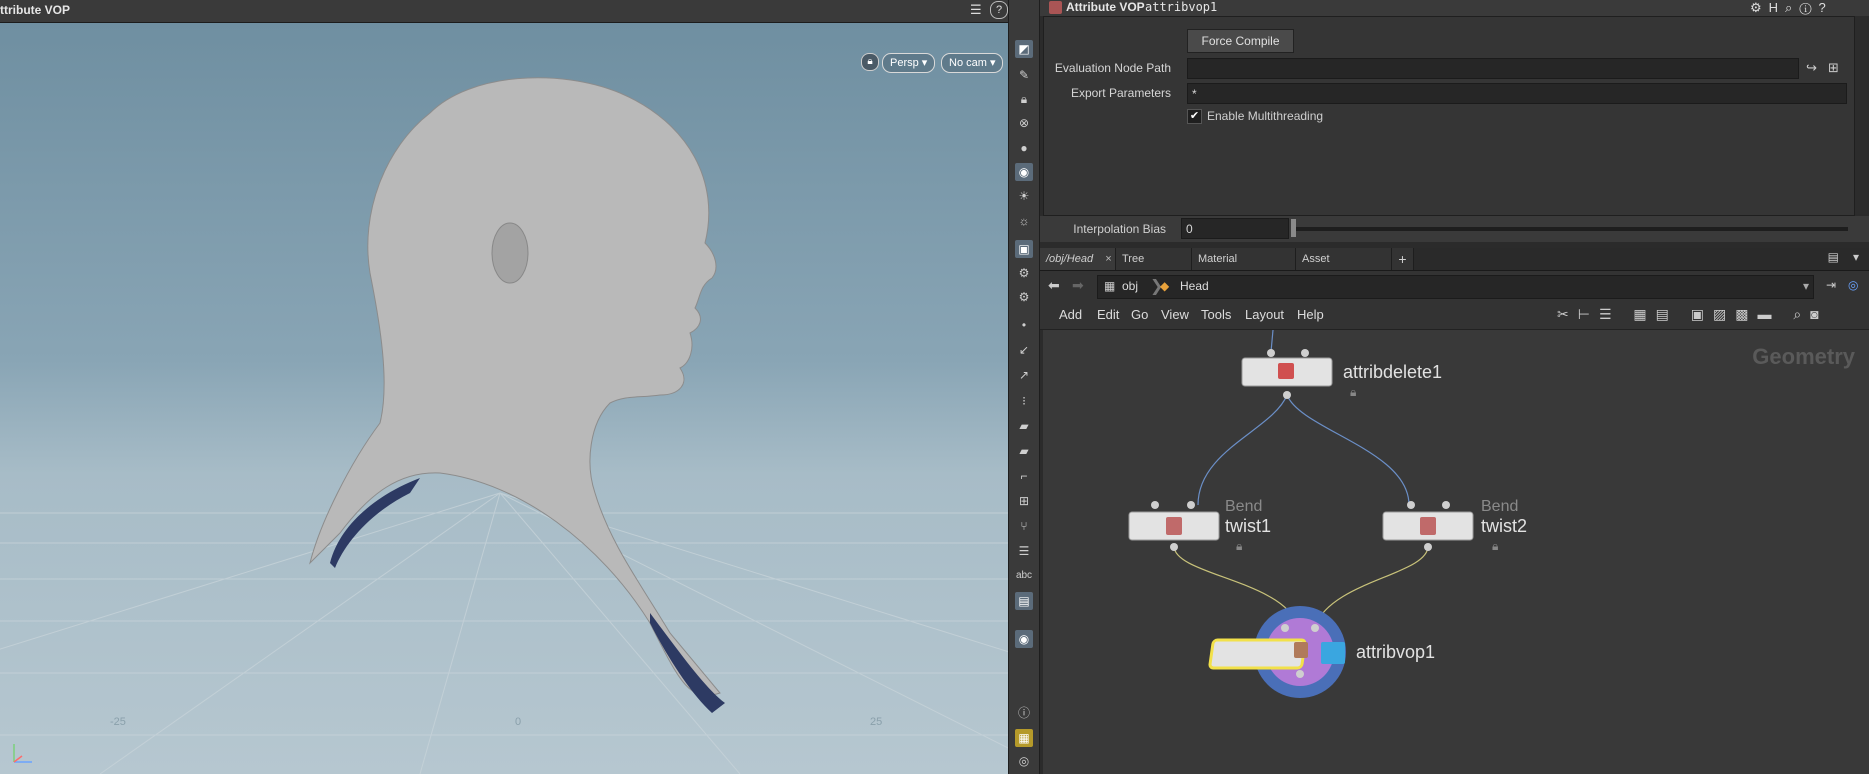 The image size is (1869, 774). I want to click on camera-select-menu: No cam ▾, so click(972, 63).